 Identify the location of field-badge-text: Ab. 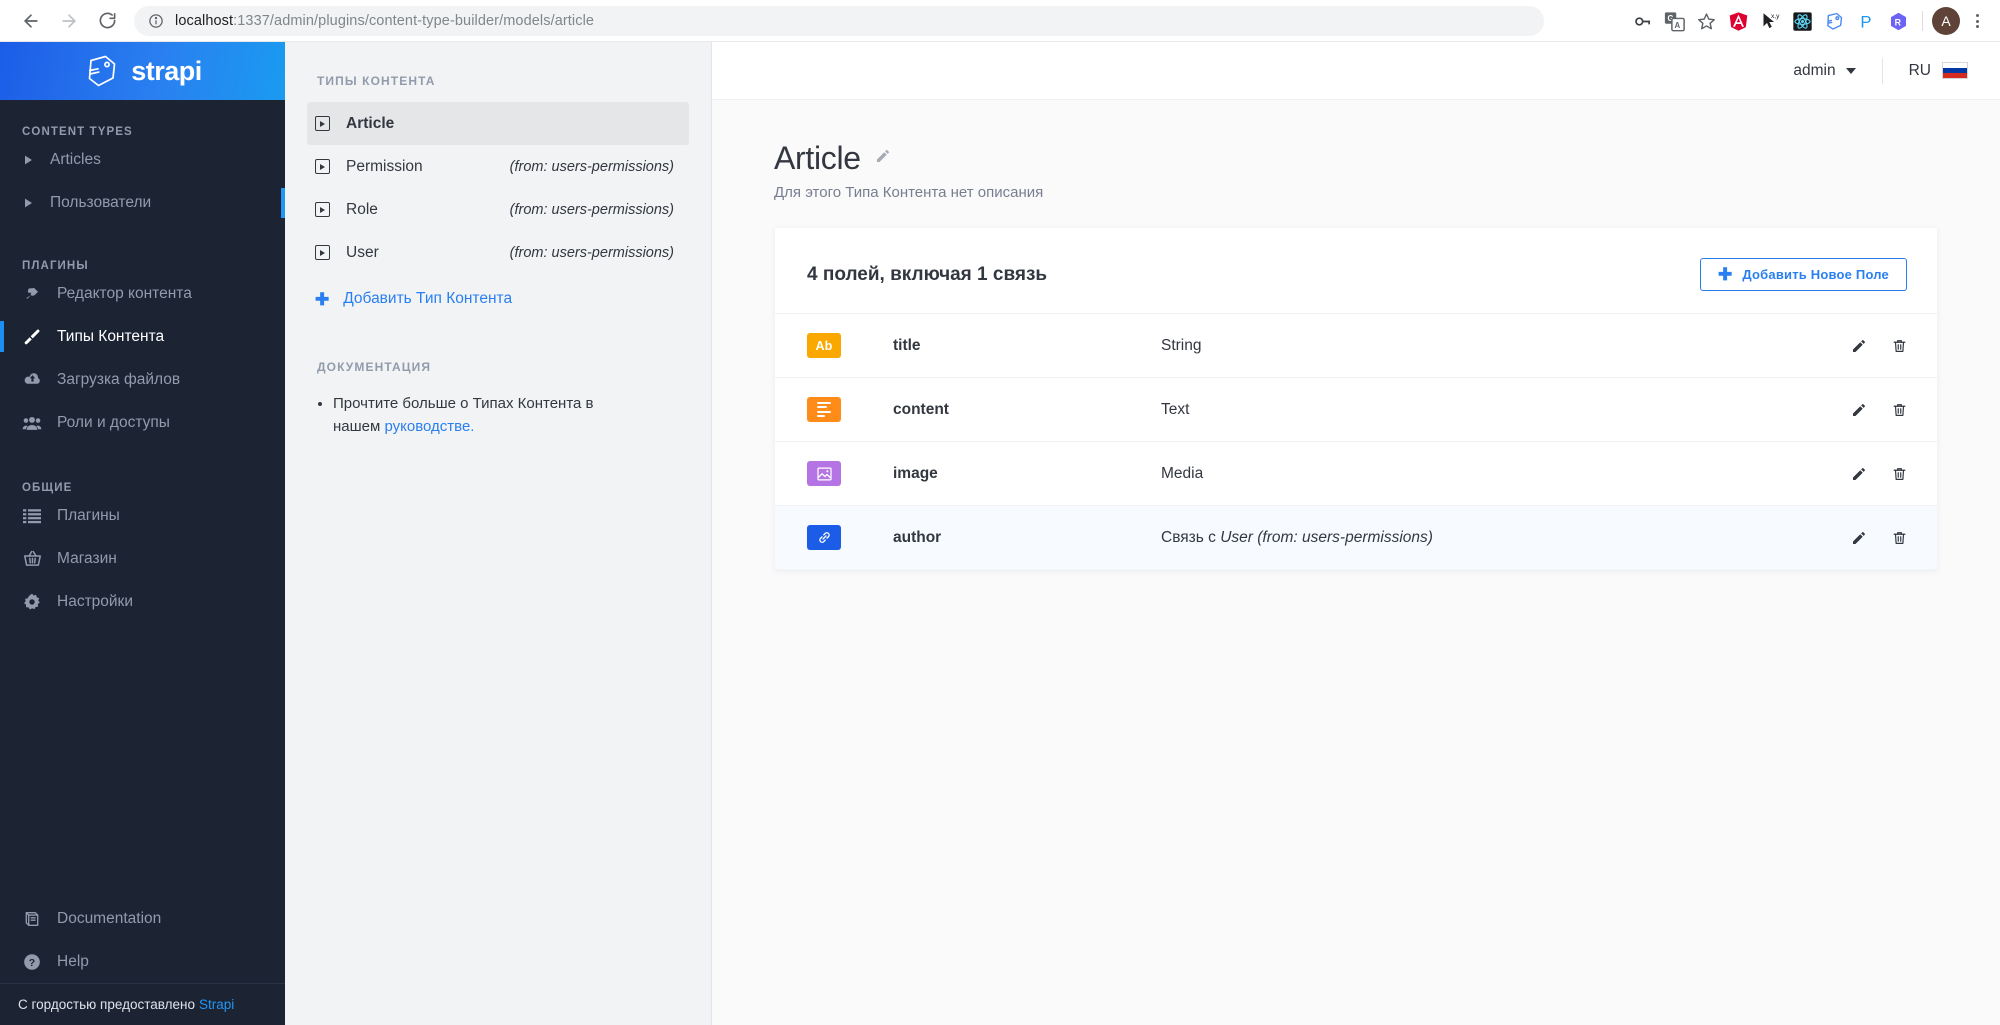
(824, 345).